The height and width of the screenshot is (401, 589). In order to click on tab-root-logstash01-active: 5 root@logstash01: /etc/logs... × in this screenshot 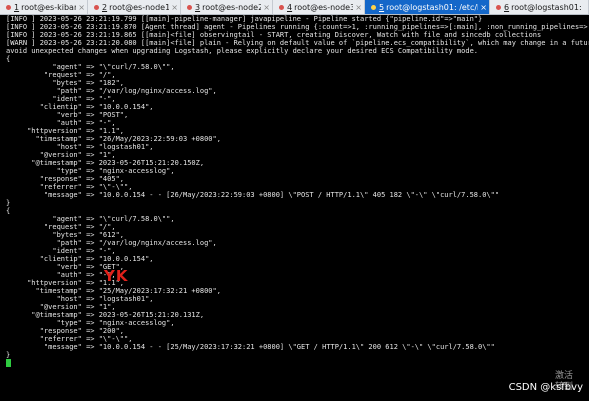, I will do `click(427, 7)`.